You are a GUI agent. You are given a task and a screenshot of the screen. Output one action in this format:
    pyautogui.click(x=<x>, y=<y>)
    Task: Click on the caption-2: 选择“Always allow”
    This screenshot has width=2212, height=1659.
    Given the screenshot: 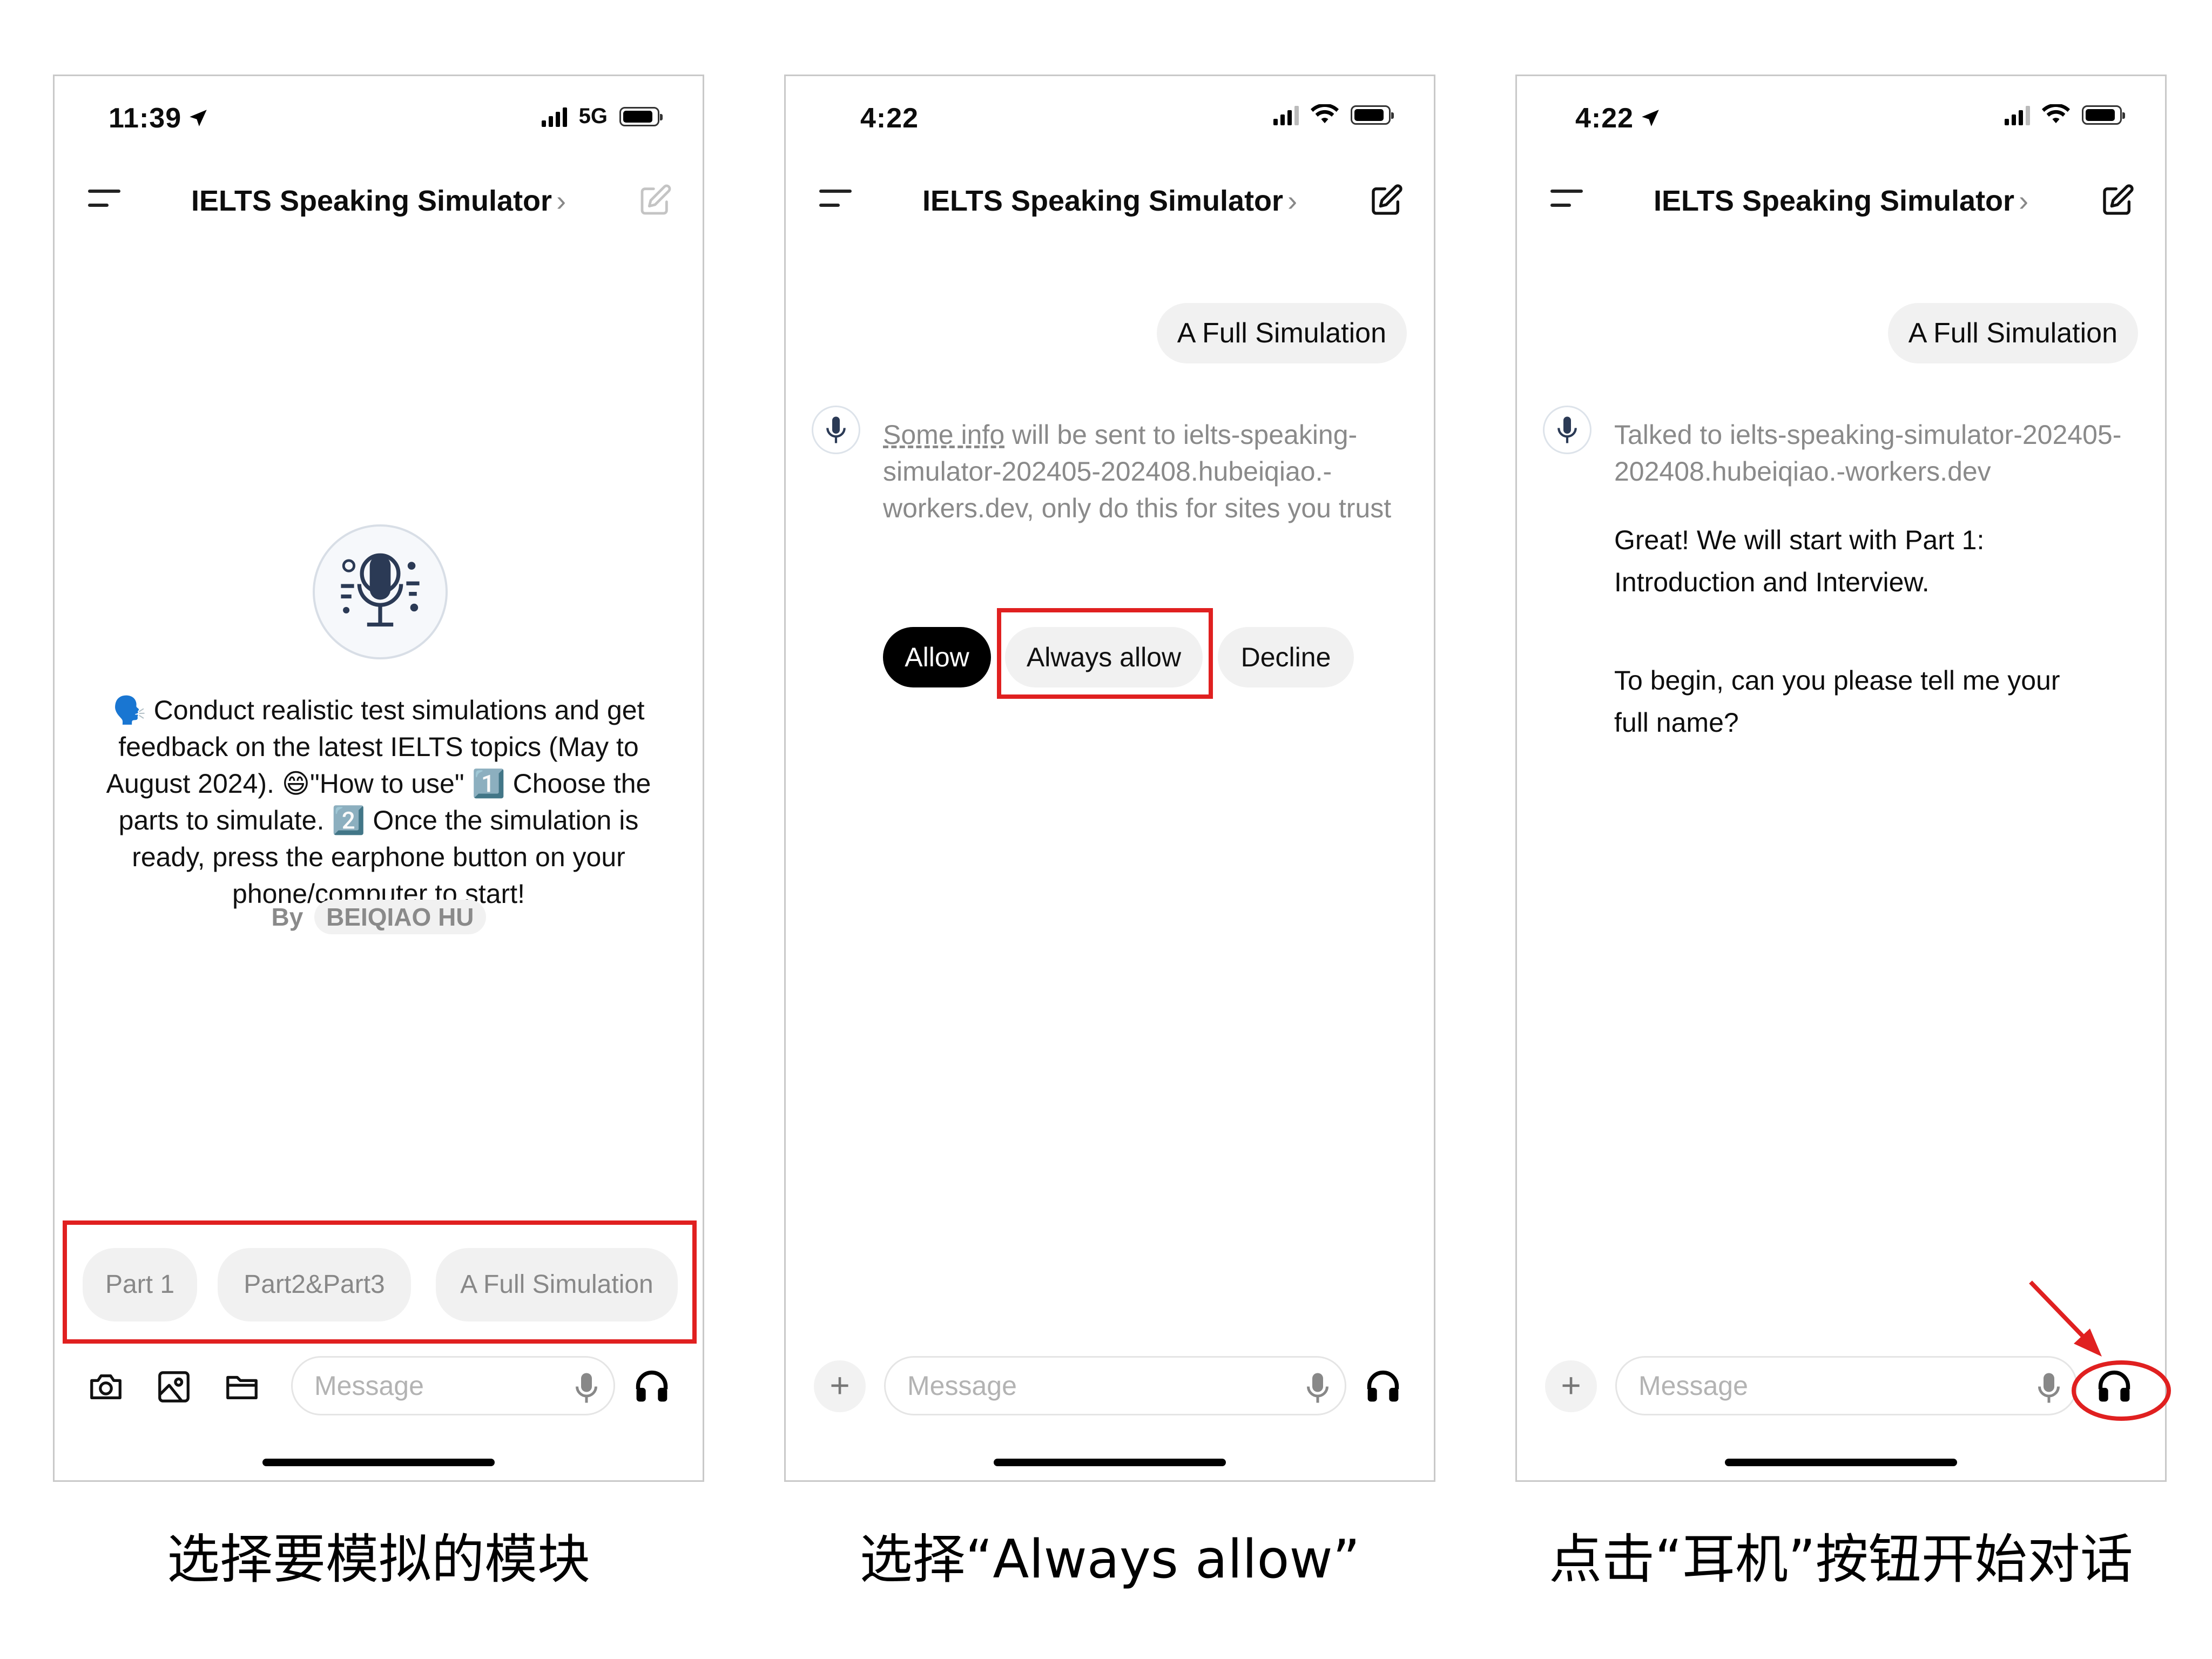 What is the action you would take?
    pyautogui.click(x=1109, y=1559)
    